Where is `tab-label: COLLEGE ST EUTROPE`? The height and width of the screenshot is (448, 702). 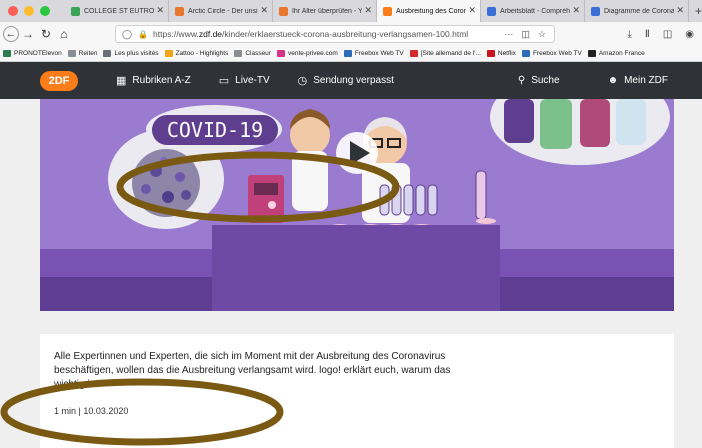 tab-label: COLLEGE ST EUTROPE is located at coordinates (118, 11).